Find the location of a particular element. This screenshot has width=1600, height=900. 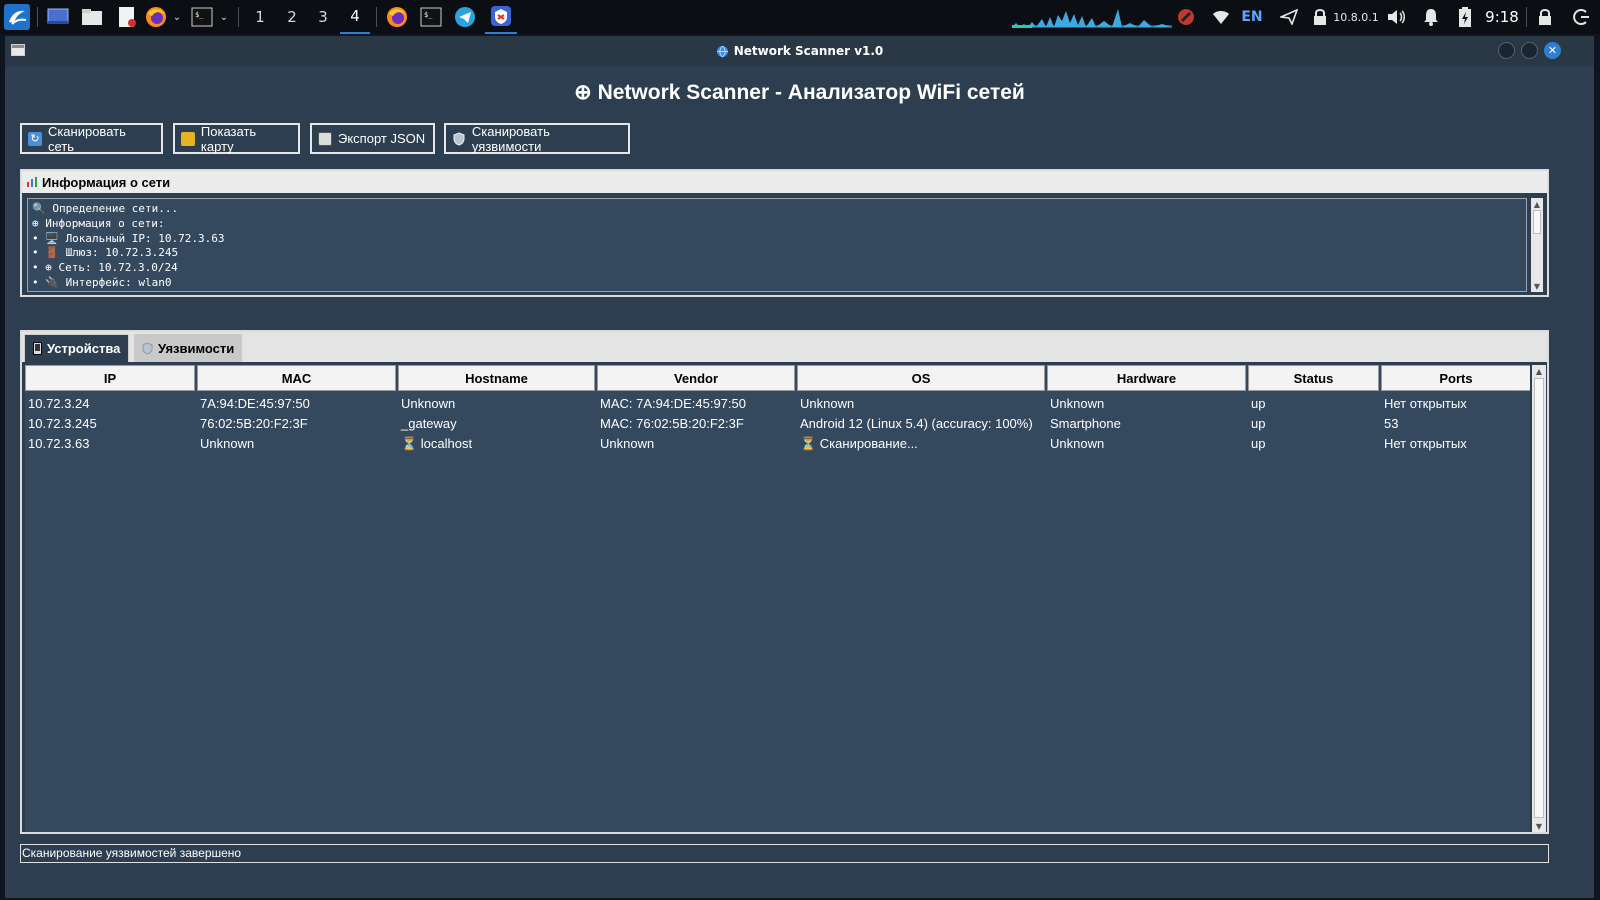

workspace-2: 2 is located at coordinates (292, 17).